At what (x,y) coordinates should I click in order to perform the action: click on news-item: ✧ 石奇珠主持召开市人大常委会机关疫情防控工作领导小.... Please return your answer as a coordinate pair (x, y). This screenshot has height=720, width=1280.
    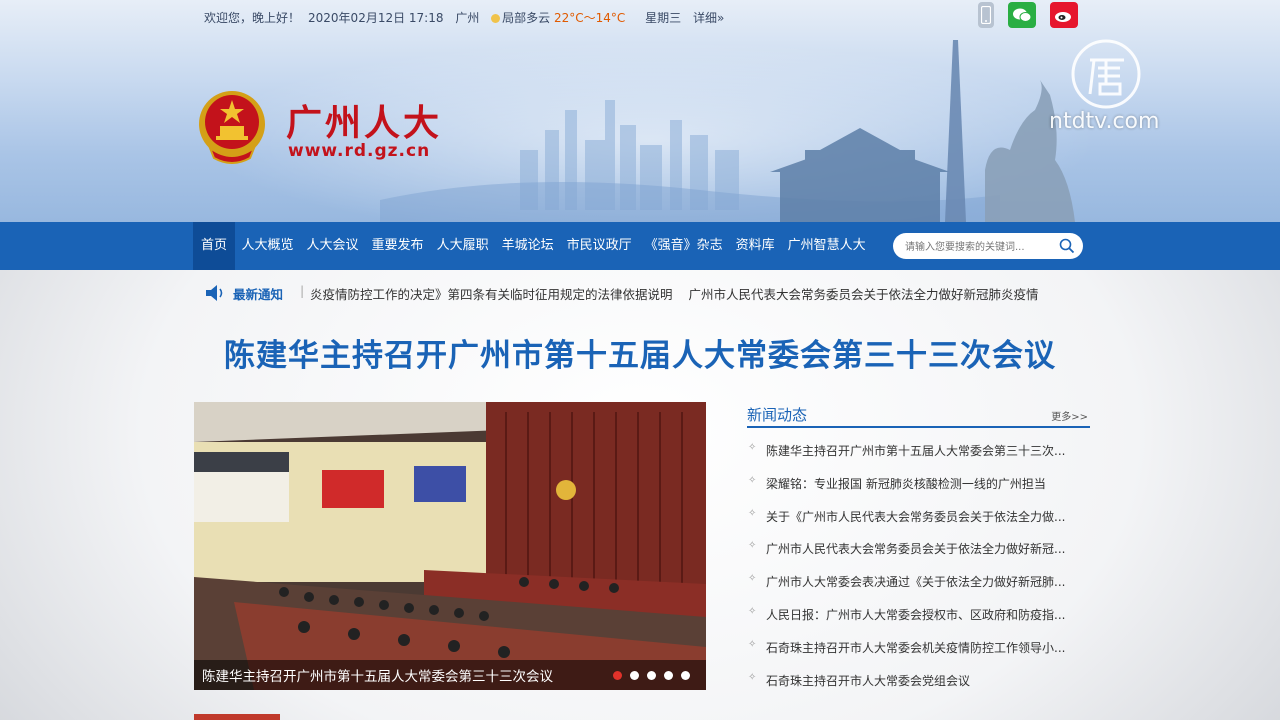
    Looking at the image, I should click on (916, 655).